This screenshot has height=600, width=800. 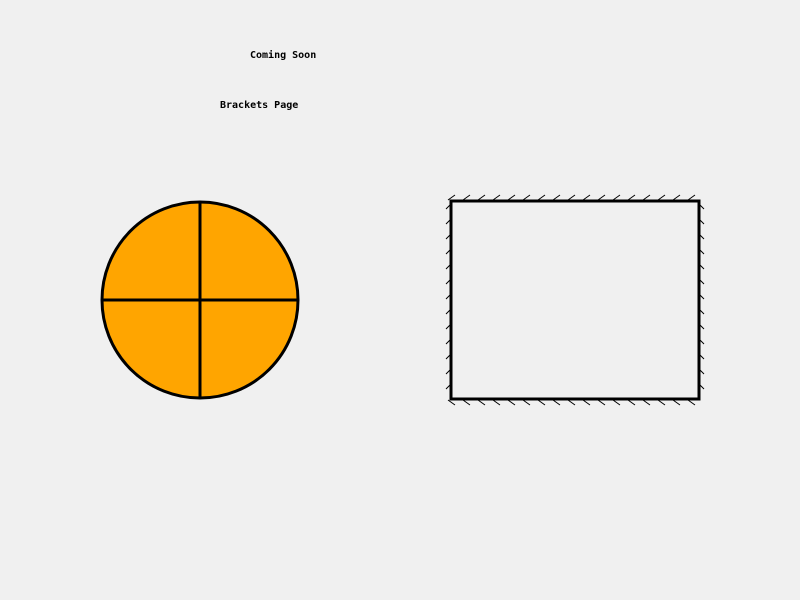 I want to click on quartered-circle, so click(x=200, y=300).